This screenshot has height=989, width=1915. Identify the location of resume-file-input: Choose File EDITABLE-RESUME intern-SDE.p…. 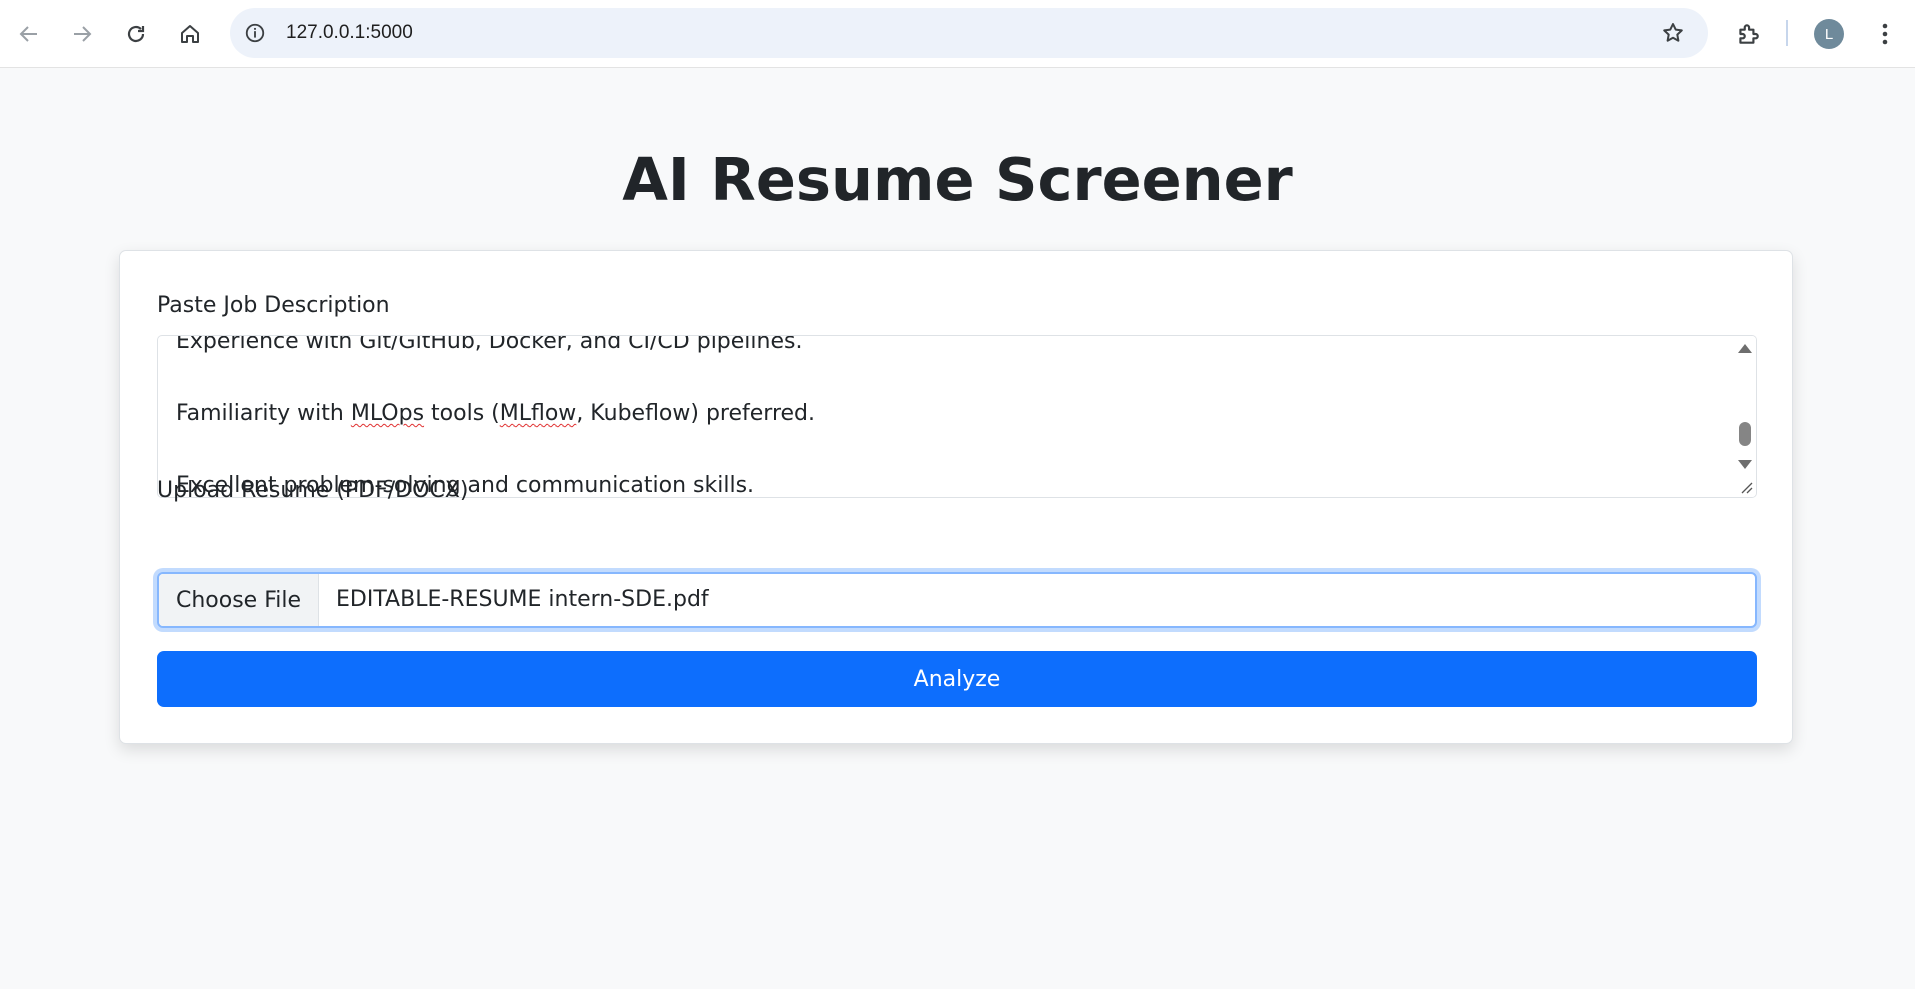
(957, 600).